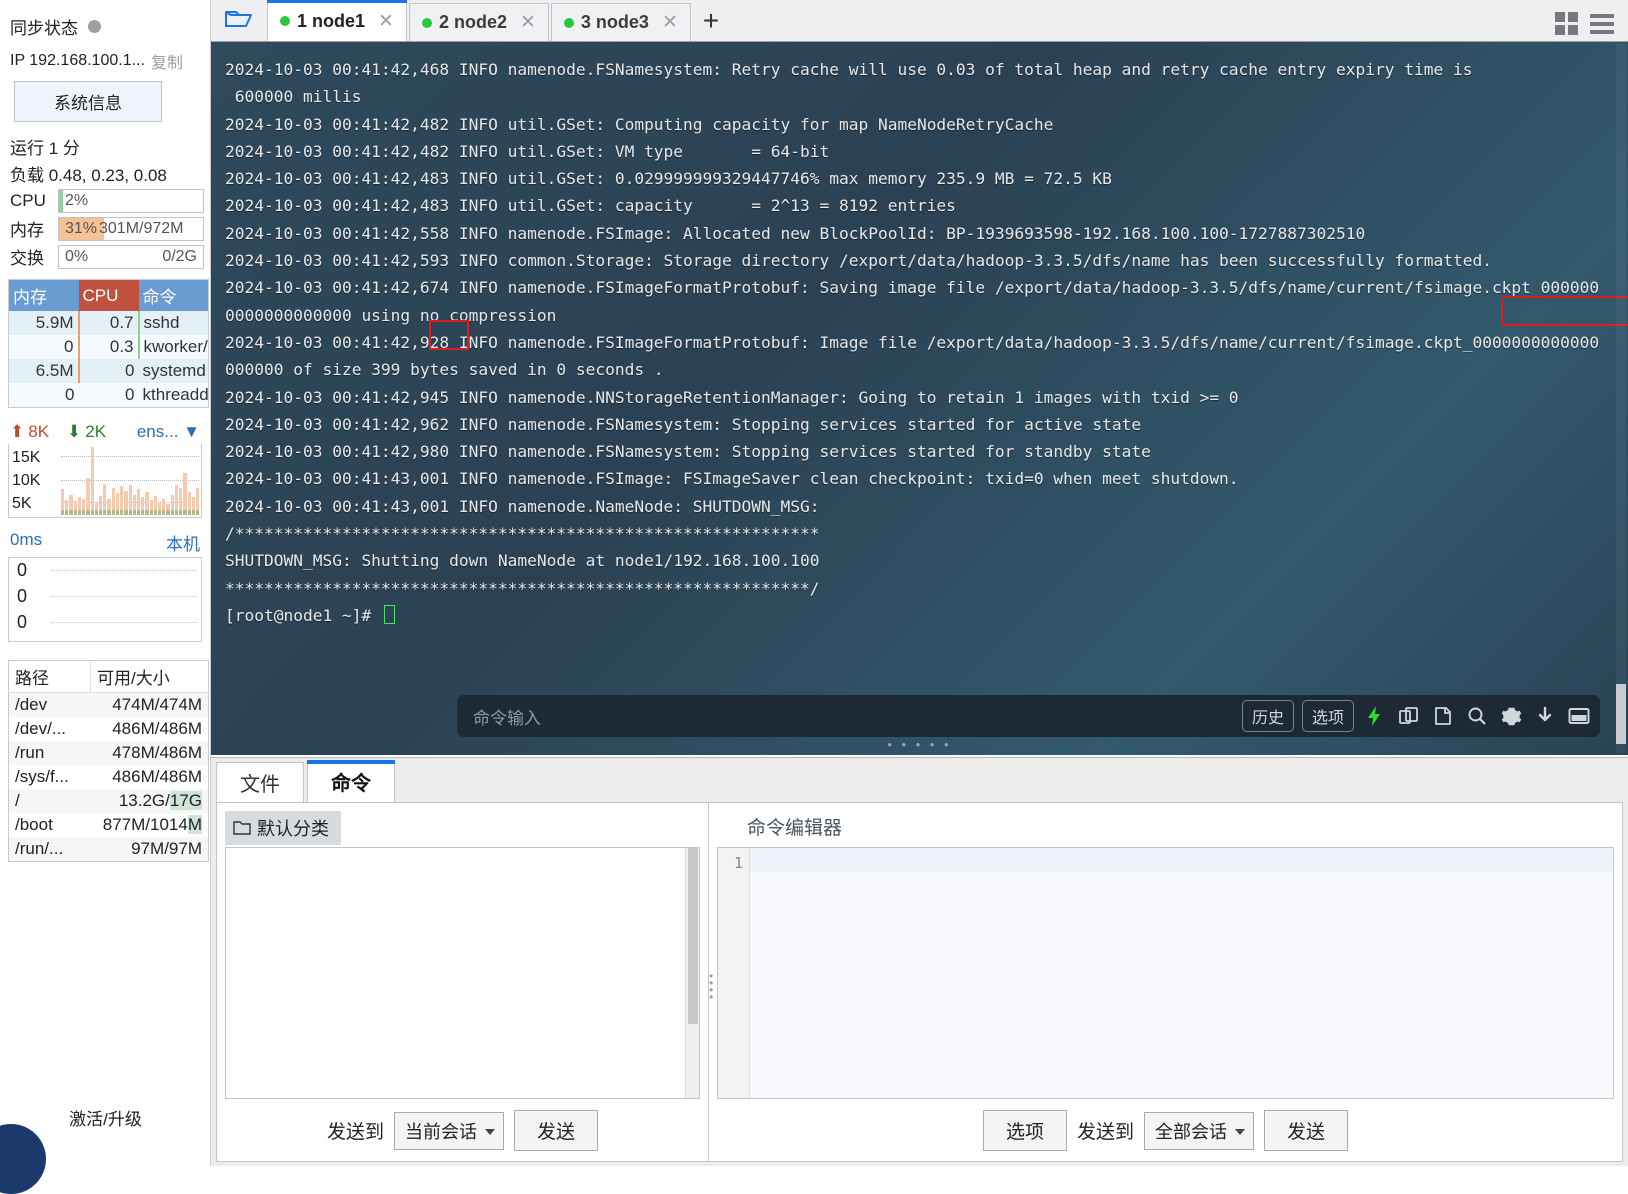  Describe the element at coordinates (26, 457) in the screenshot. I see `network-y-label: 15K` at that location.